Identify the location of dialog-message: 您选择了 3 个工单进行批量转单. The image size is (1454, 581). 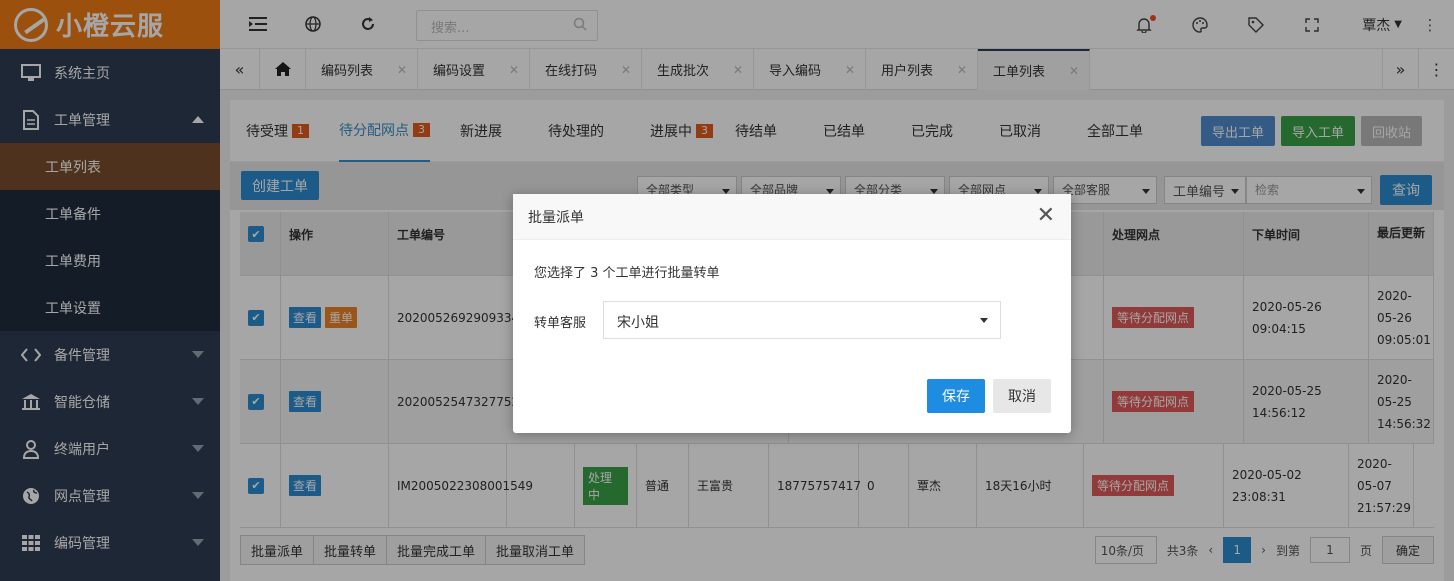
(627, 273).